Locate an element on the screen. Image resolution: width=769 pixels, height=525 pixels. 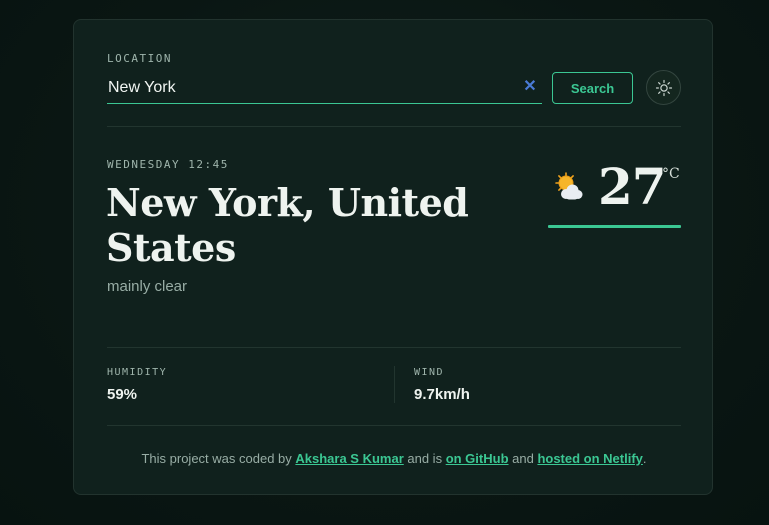
current-datetime: WEDNESDAY 12:45 is located at coordinates (168, 164).